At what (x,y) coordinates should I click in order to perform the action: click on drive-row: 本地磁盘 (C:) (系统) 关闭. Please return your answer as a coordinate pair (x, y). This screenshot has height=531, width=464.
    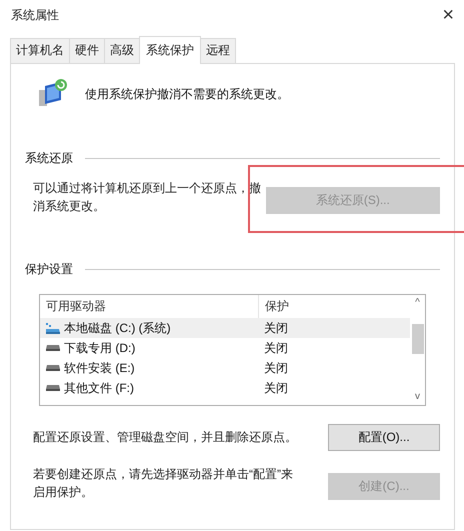
    Looking at the image, I should click on (225, 328).